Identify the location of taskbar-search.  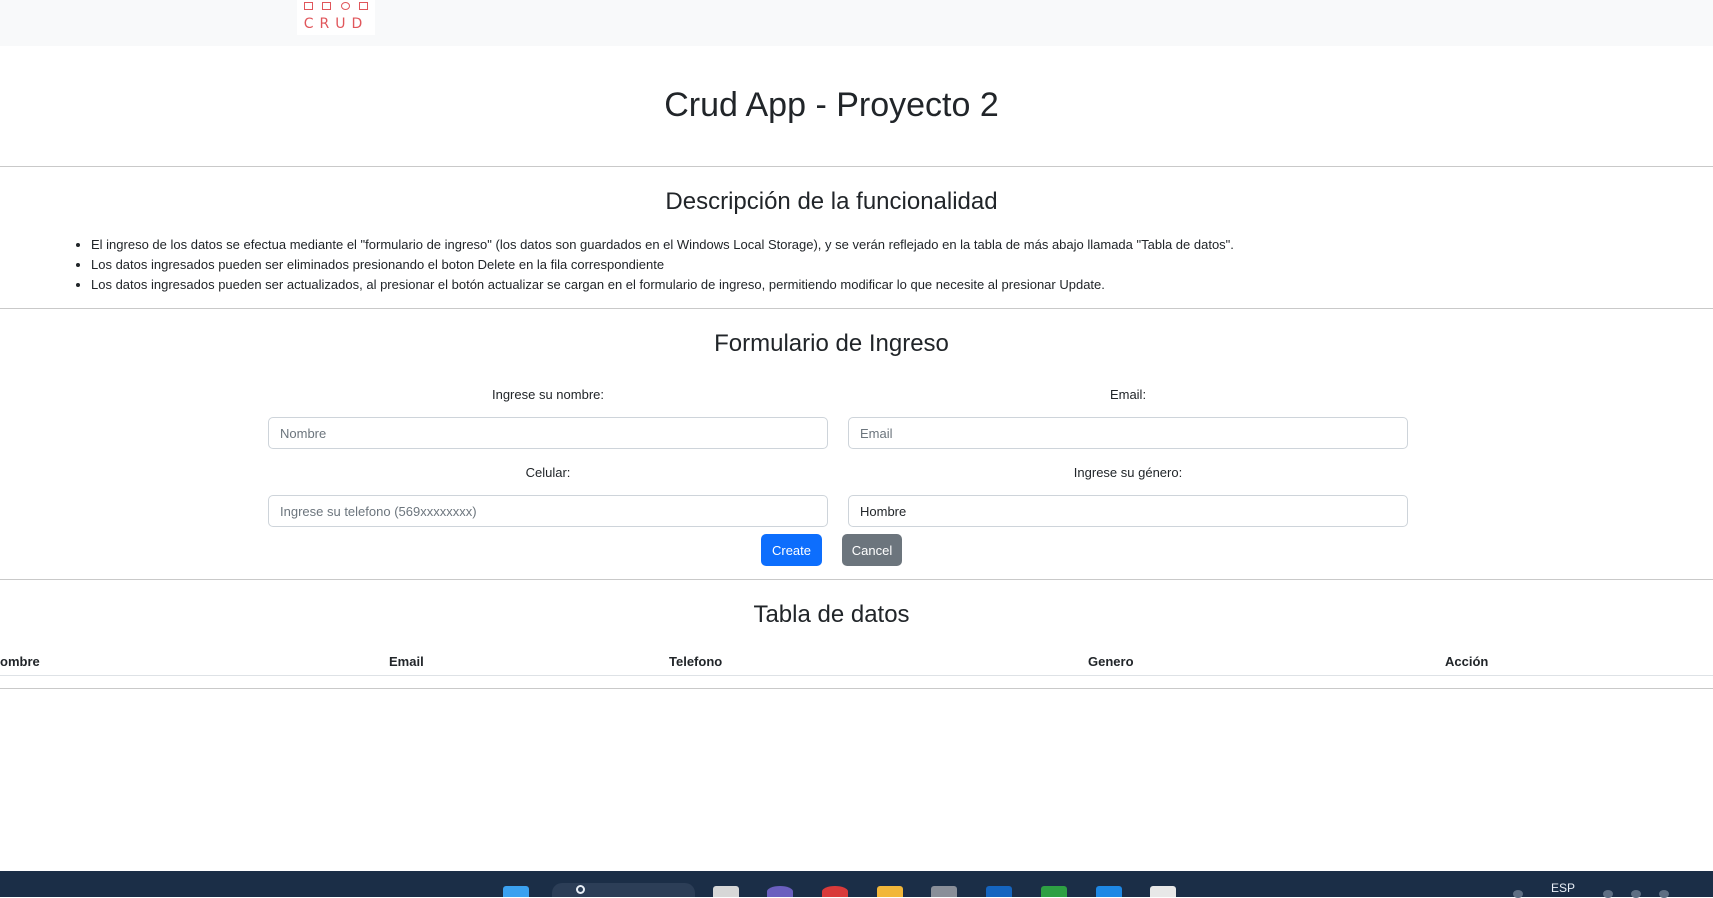
(623, 890).